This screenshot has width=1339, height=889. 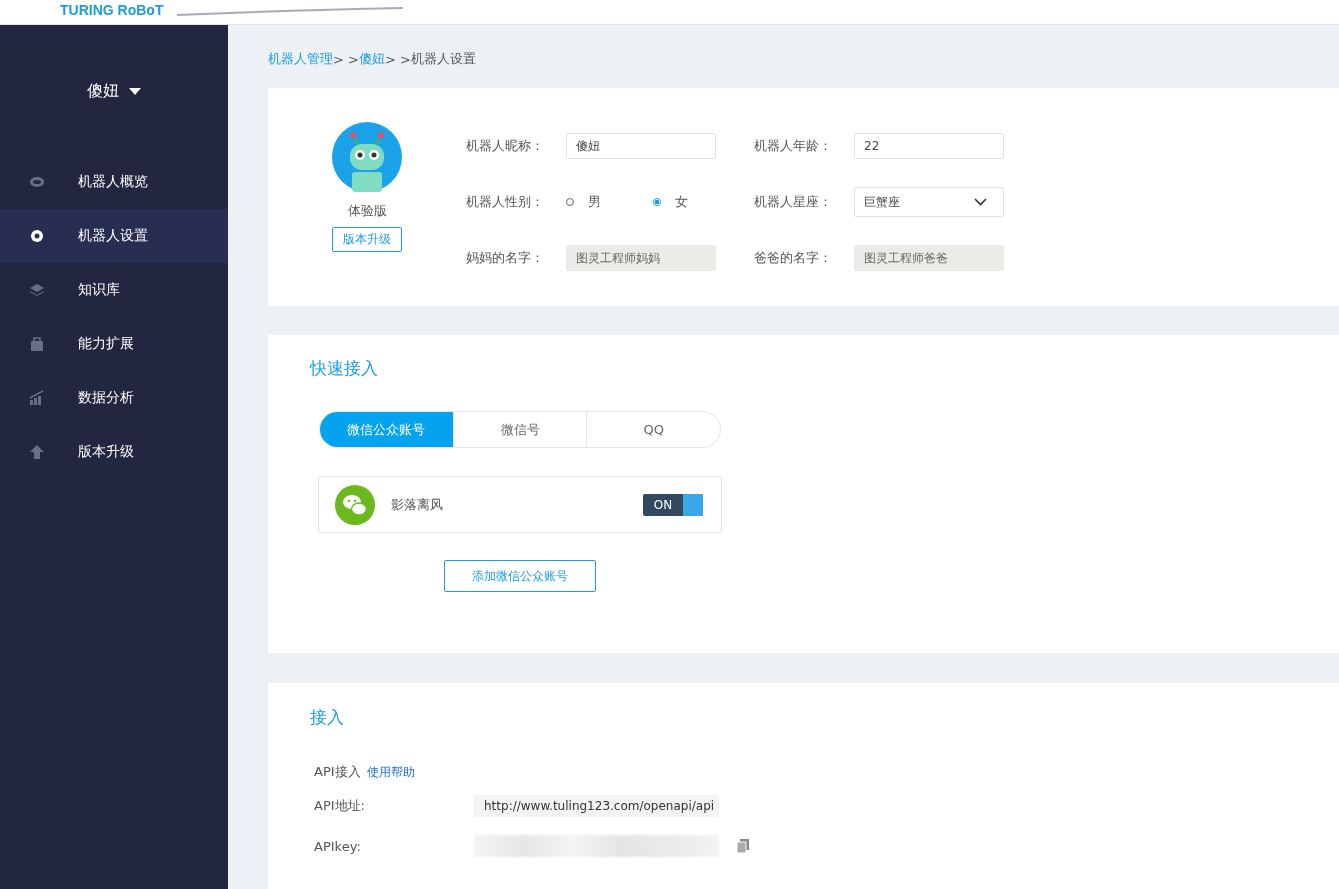 I want to click on input-field: 图灵工程师妈妈, so click(x=641, y=258).